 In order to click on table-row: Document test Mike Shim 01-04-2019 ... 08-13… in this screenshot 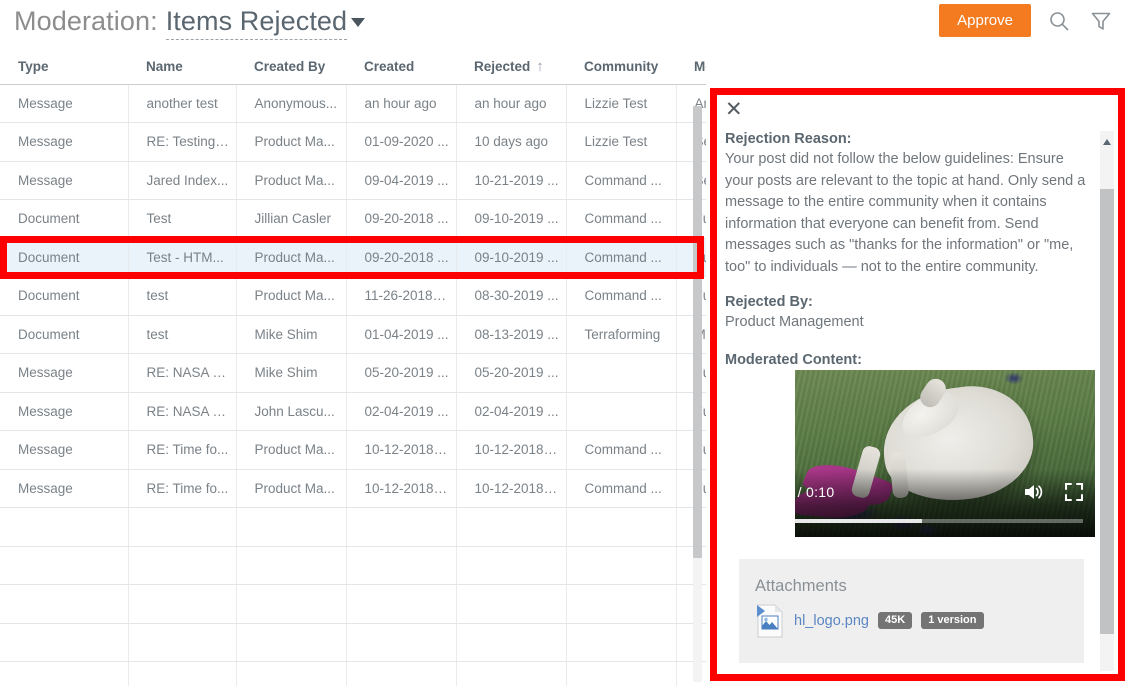, I will do `click(353, 334)`.